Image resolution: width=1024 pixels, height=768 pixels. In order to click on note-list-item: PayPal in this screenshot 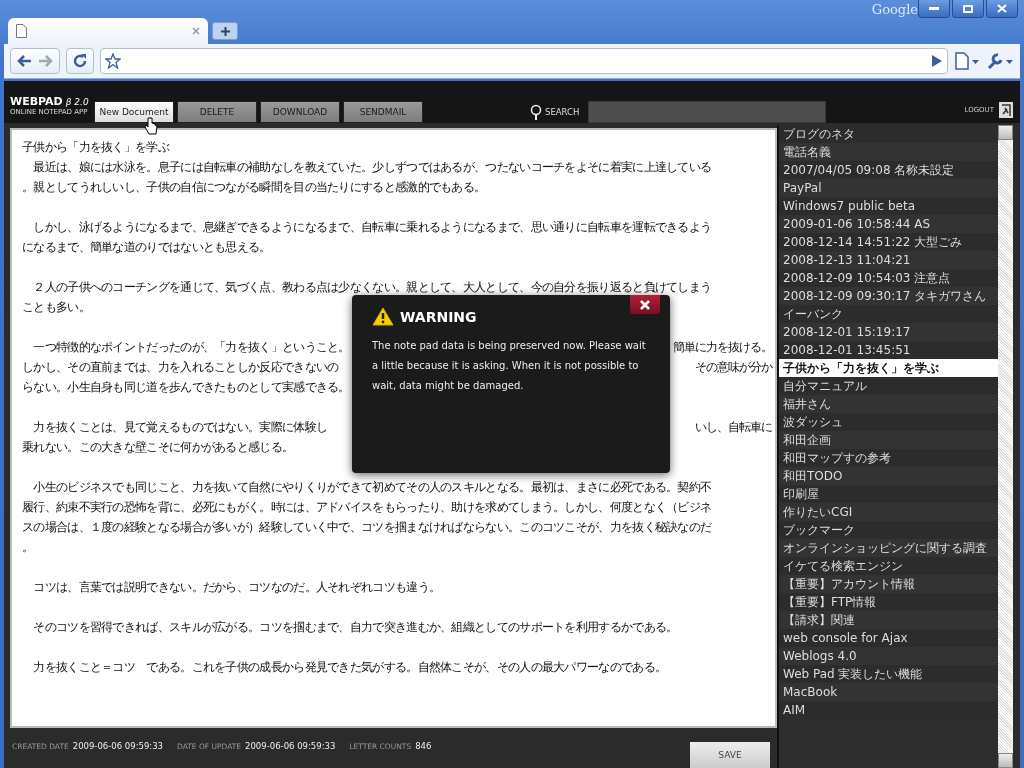, I will do `click(888, 188)`.